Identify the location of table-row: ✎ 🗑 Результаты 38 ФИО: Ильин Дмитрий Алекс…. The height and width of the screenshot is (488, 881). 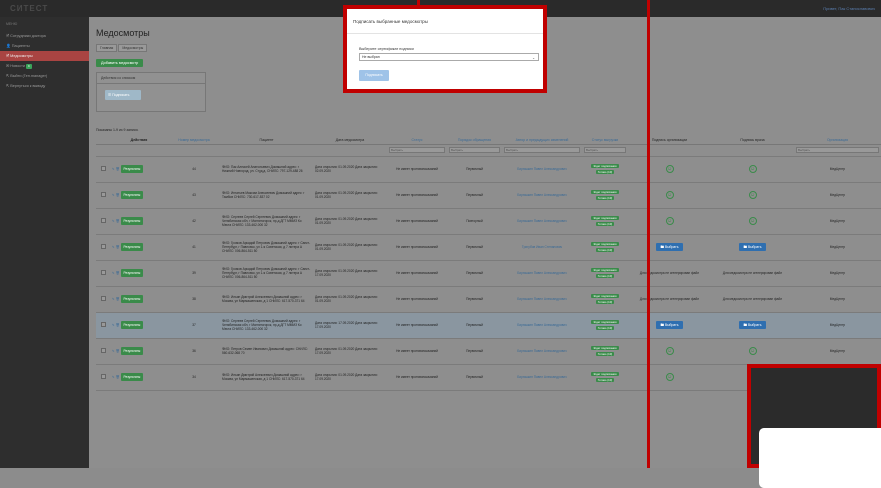
(488, 299).